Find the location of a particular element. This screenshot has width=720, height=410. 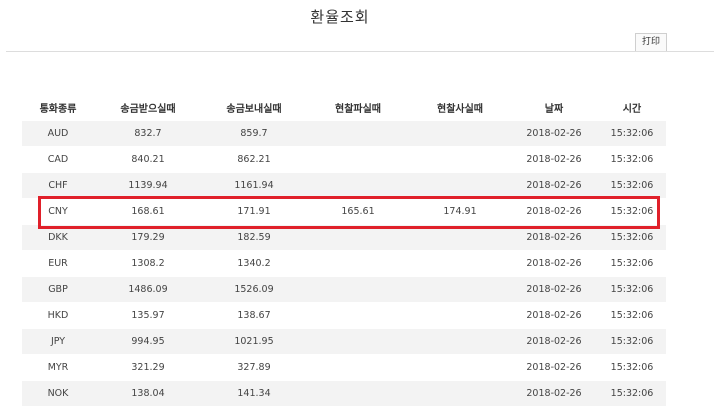

cell-receive-remittance: 321.29 is located at coordinates (148, 366).